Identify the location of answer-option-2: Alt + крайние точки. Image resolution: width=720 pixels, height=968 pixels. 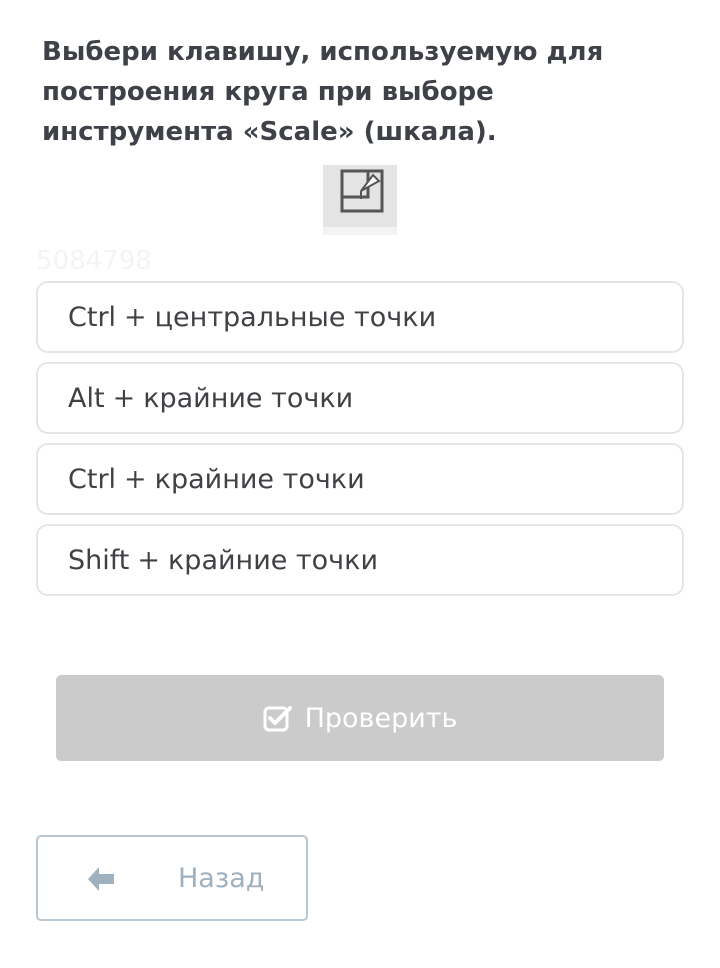
(360, 398).